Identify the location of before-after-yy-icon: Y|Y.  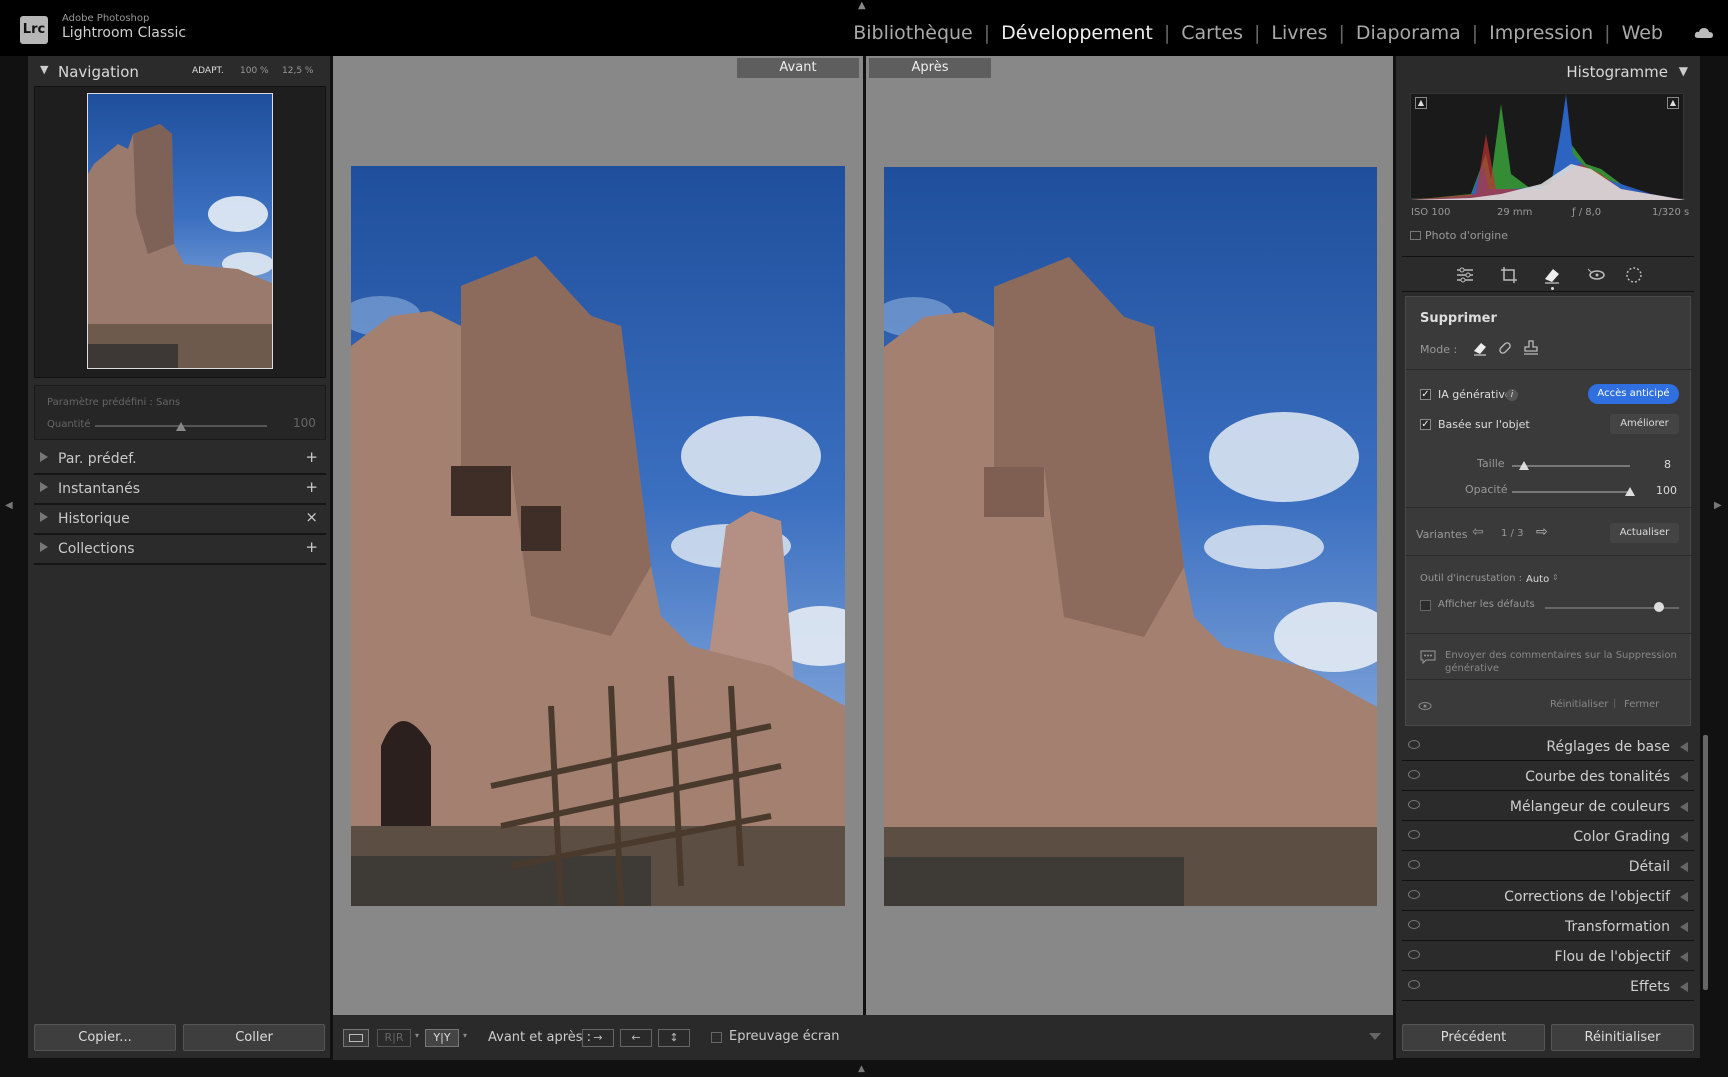
(442, 1038).